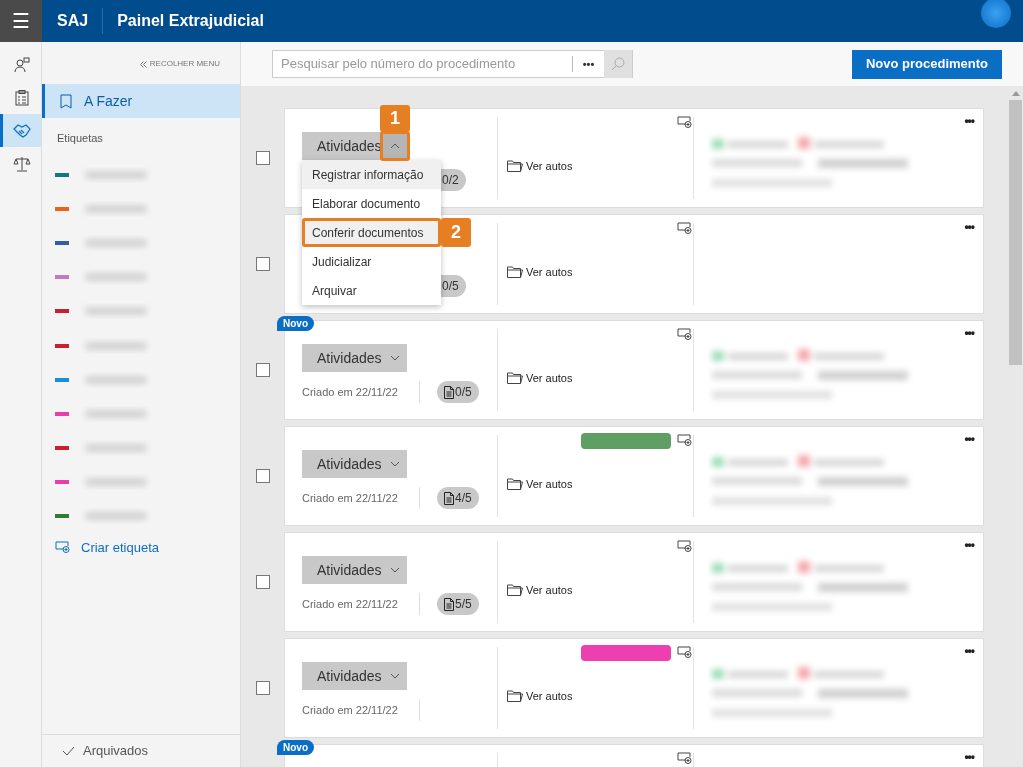 This screenshot has height=767, width=1023. I want to click on chevron-up-icon, so click(395, 146).